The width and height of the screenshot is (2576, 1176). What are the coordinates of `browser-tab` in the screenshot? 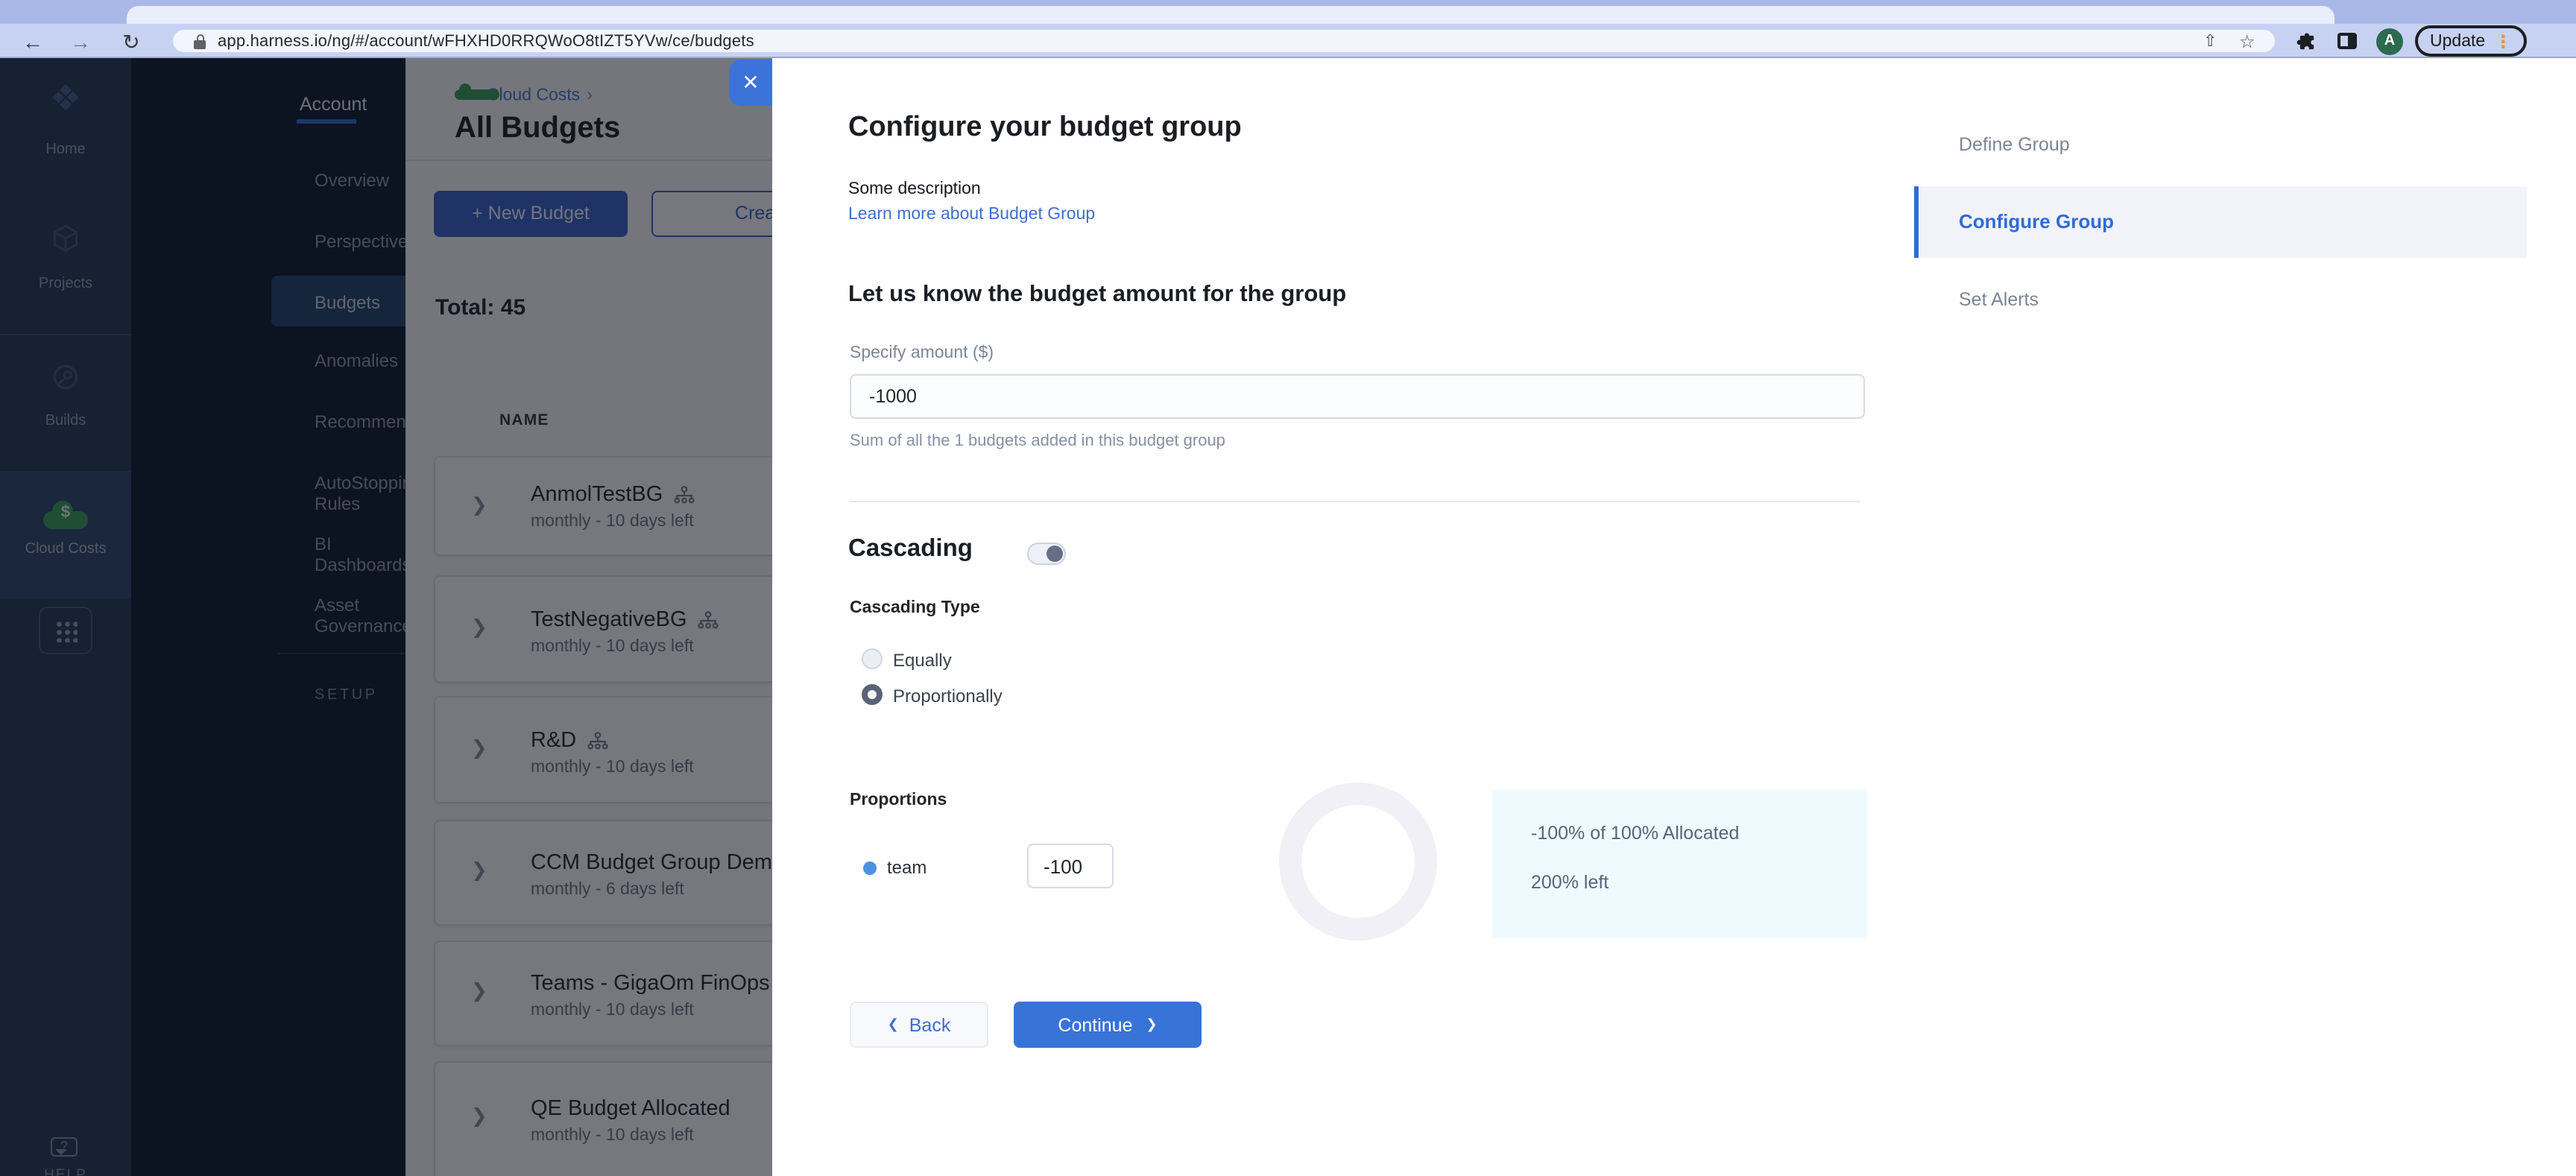 It's located at (1230, 15).